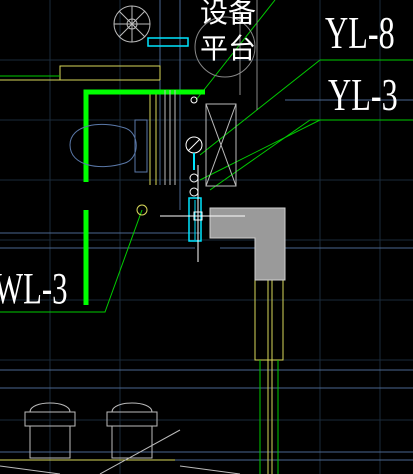  I want to click on exhaust-fan-icon, so click(132, 24).